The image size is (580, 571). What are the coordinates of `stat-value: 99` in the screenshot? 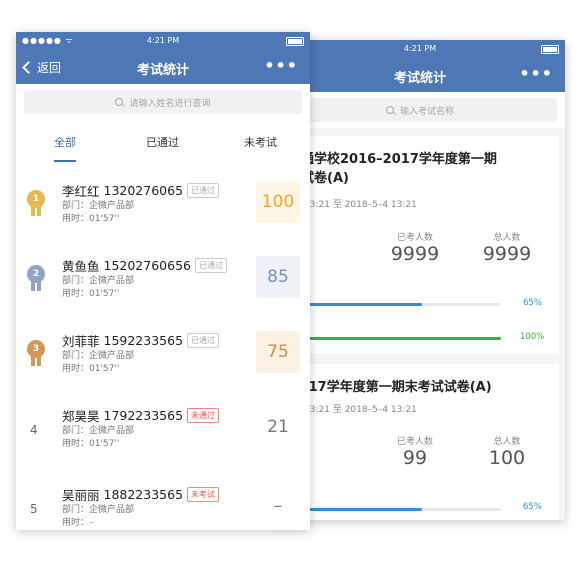 It's located at (415, 458).